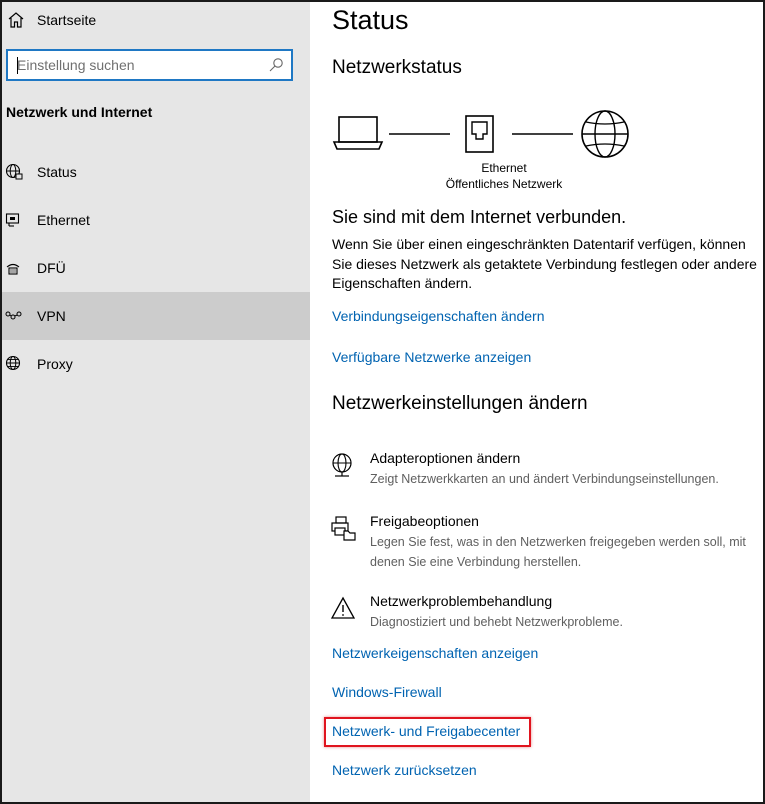  I want to click on globe-status-icon, so click(14, 172).